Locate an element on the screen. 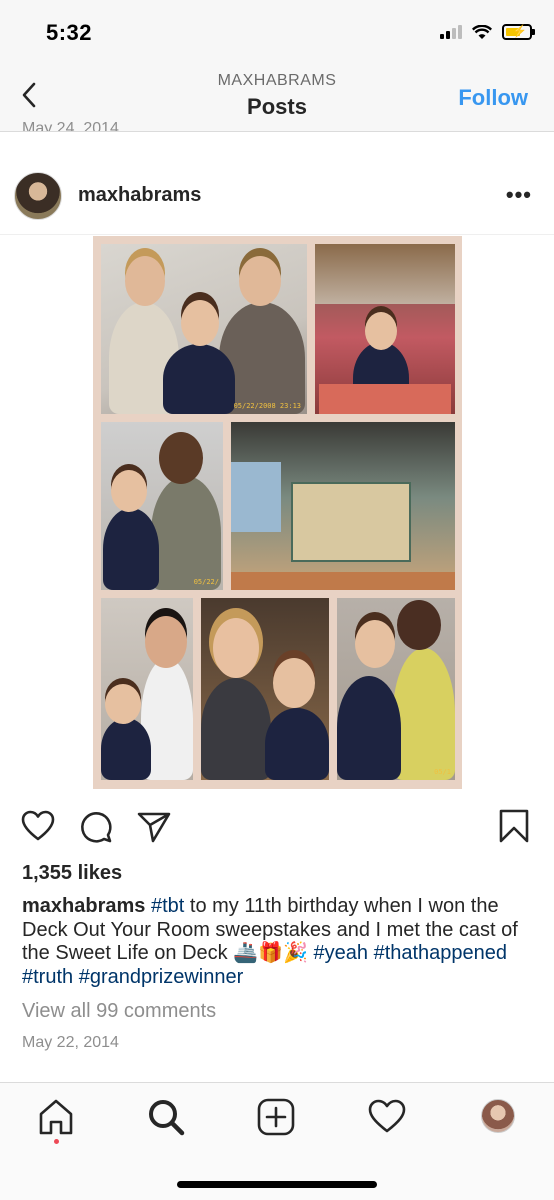 The height and width of the screenshot is (1200, 554). caption-username: maxhabrams is located at coordinates (83, 906).